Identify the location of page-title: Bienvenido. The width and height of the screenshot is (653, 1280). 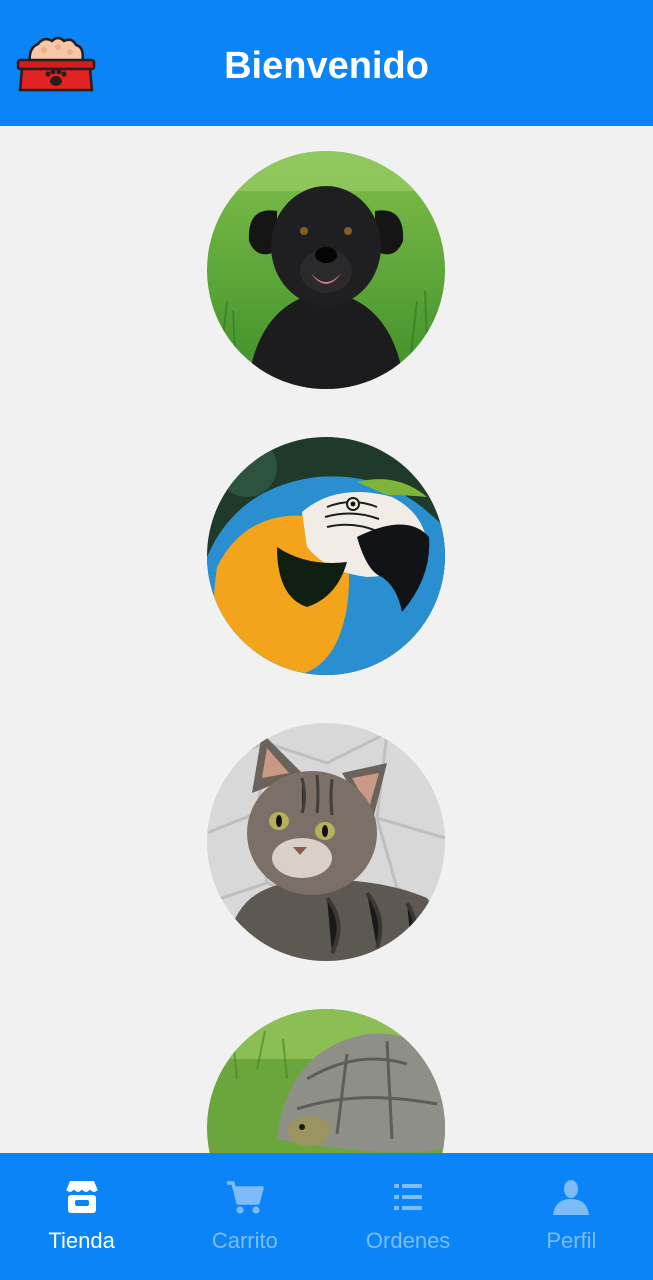
(326, 66).